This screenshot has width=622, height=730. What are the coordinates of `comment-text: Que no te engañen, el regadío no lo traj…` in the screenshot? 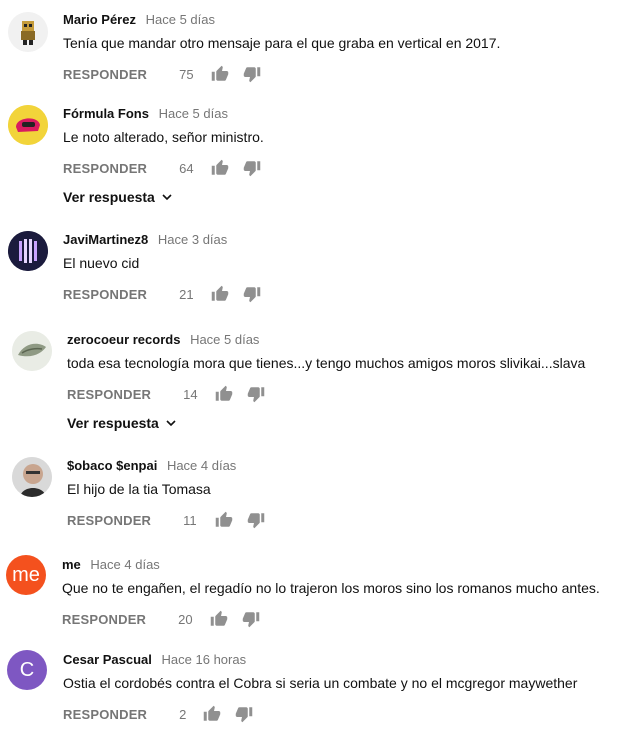 It's located at (331, 588).